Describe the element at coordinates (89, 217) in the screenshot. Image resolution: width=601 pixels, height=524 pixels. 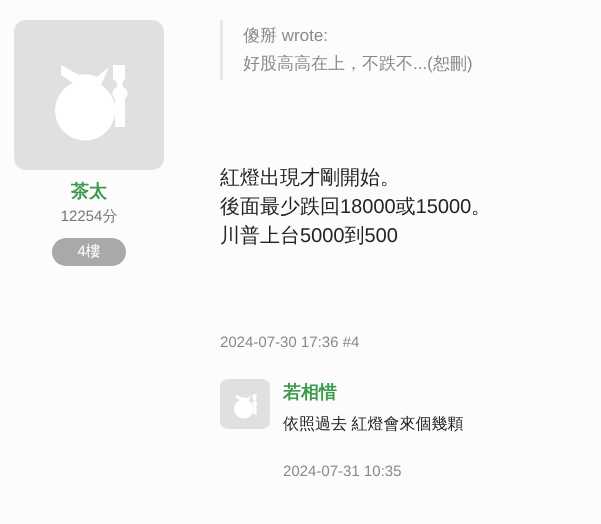
I see `user-score: 12254分` at that location.